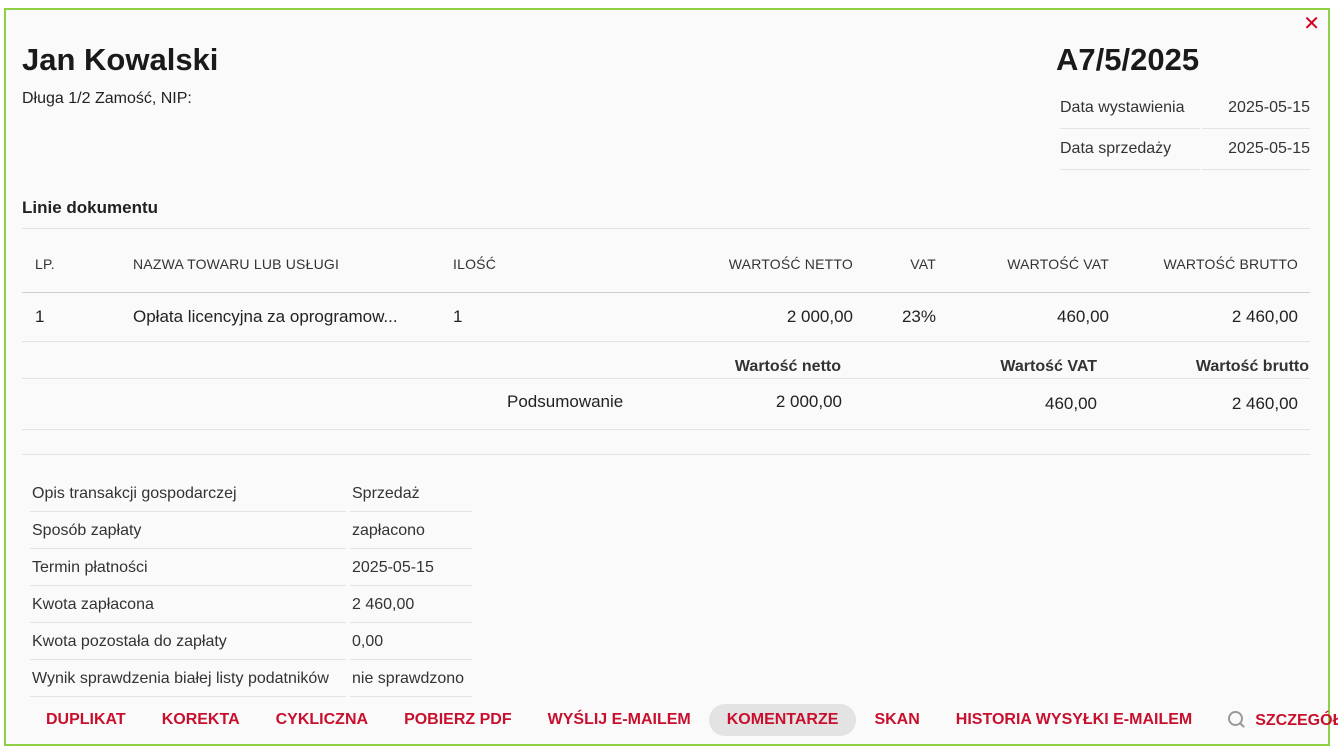  Describe the element at coordinates (1011, 358) in the screenshot. I see `summary-header-vat: Wartość VAT` at that location.